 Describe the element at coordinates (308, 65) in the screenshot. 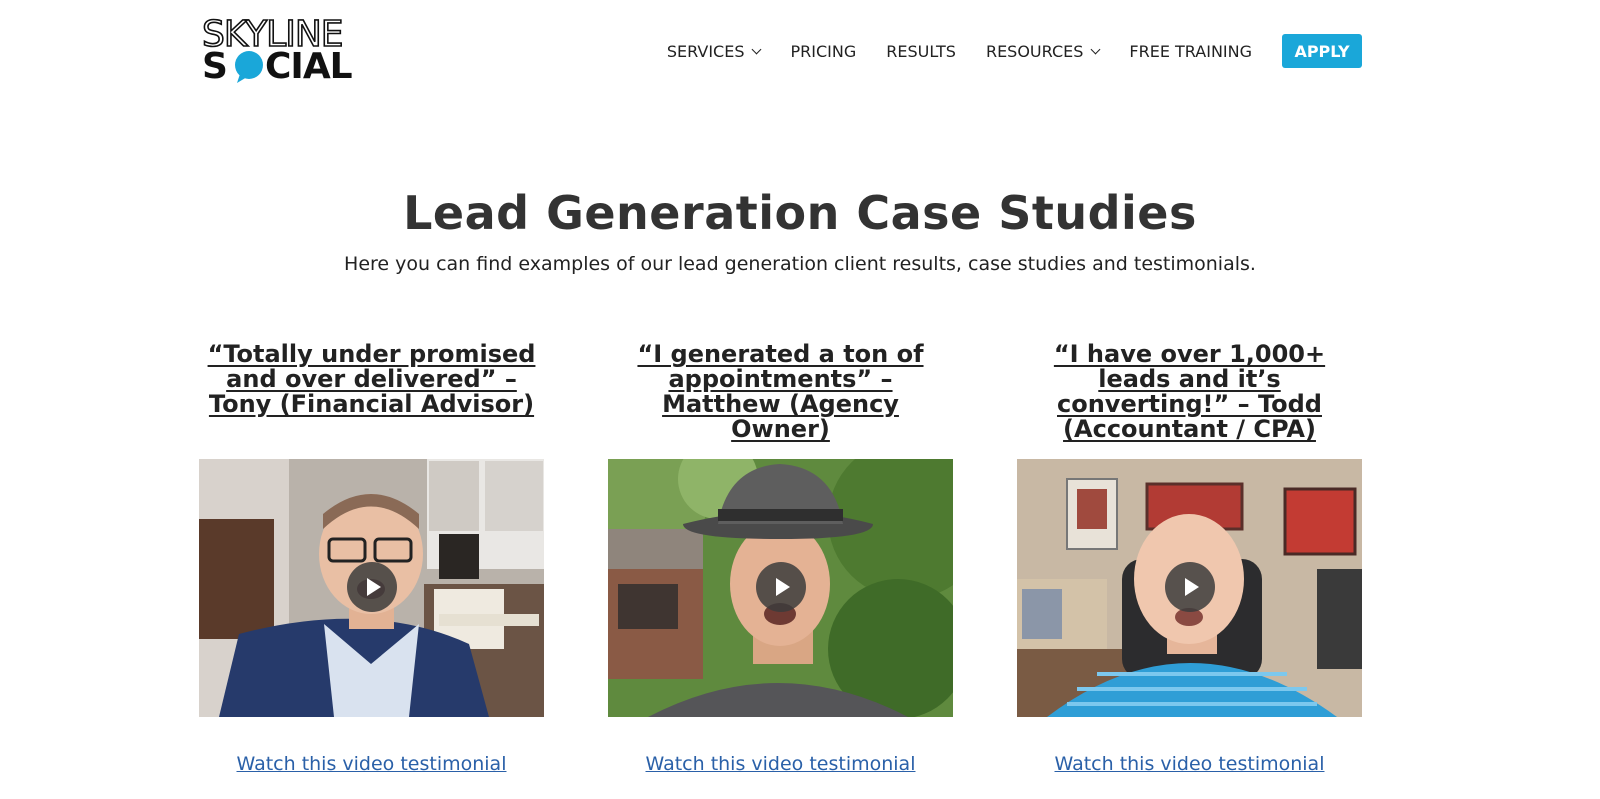

I see `svg-text: CIAL` at that location.